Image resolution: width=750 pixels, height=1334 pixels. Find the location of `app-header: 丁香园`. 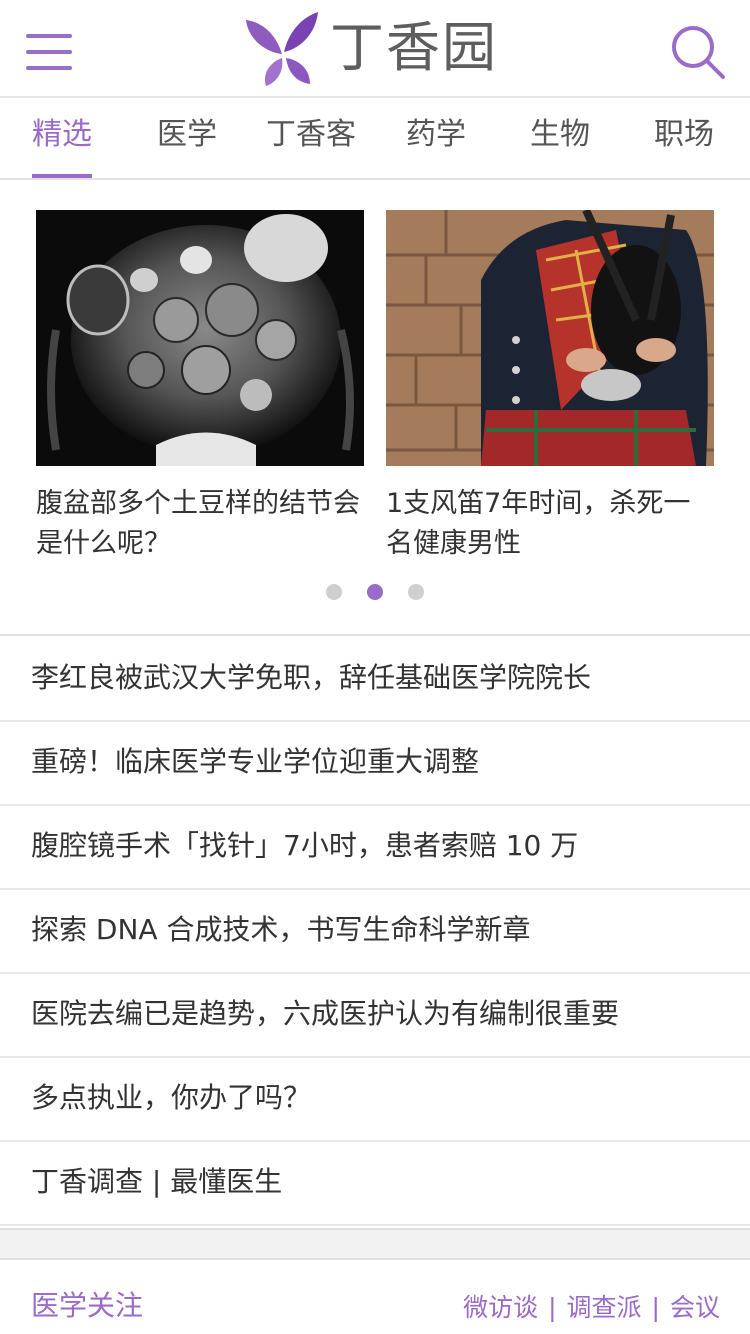

app-header: 丁香园 is located at coordinates (375, 49).